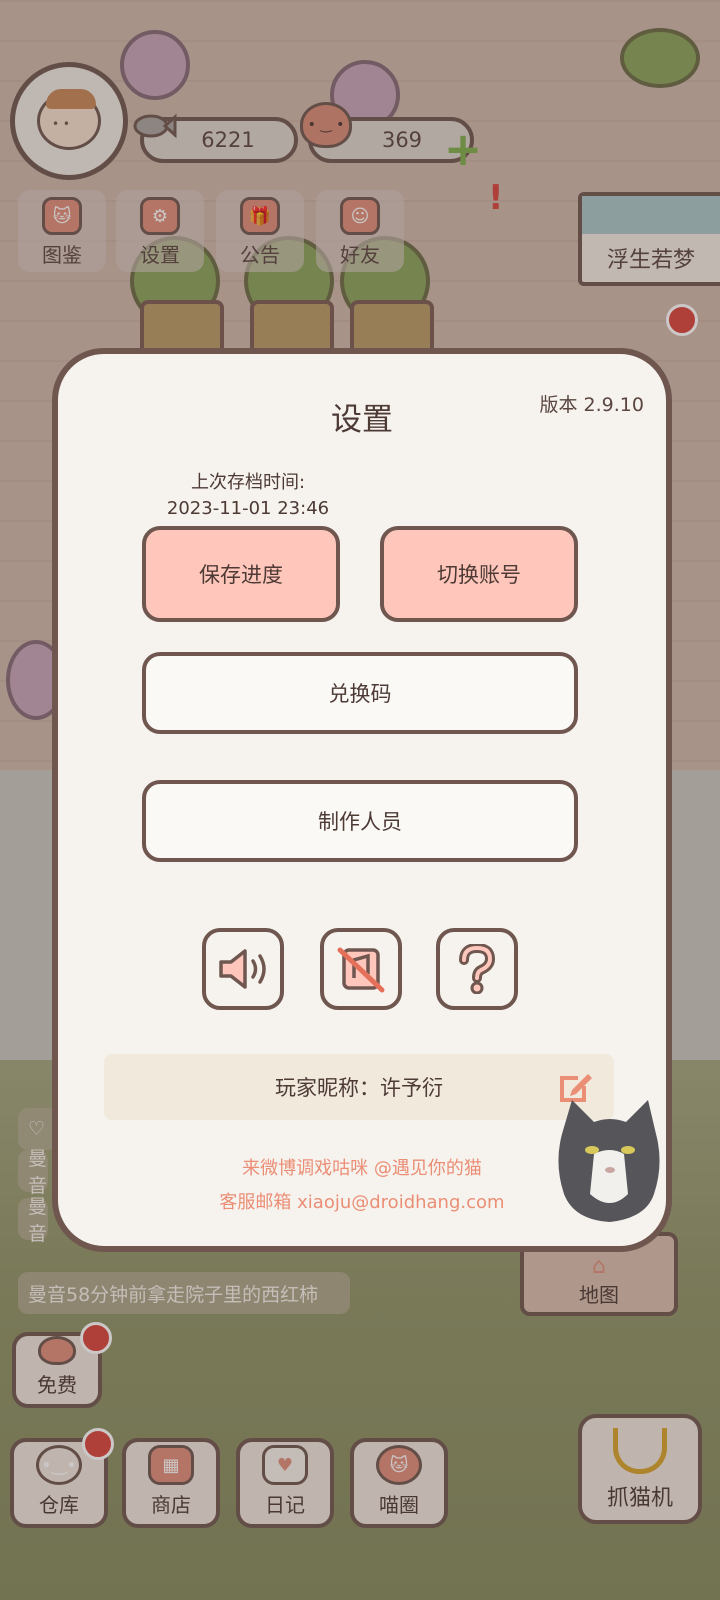 Image resolution: width=720 pixels, height=1600 pixels. I want to click on save-progress-button: 保存进度, so click(241, 574).